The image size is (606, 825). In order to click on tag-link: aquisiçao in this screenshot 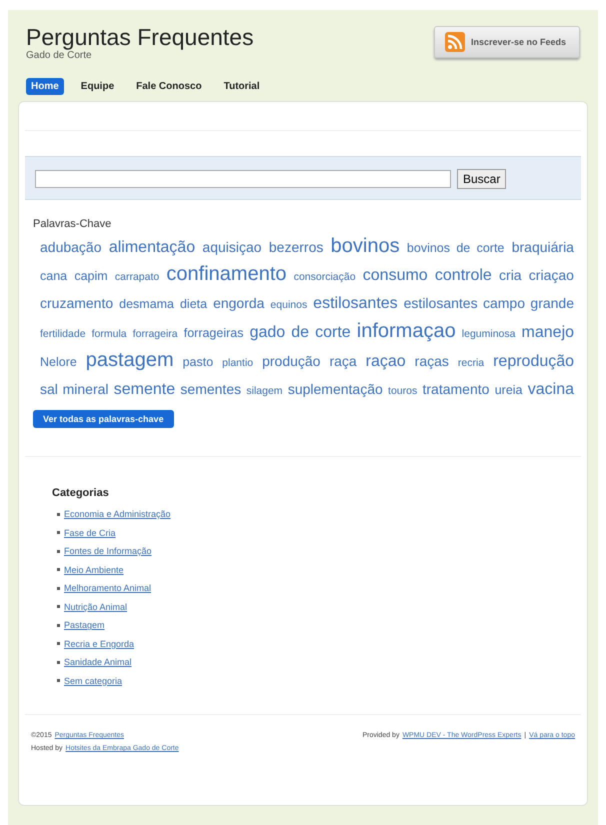, I will do `click(232, 247)`.